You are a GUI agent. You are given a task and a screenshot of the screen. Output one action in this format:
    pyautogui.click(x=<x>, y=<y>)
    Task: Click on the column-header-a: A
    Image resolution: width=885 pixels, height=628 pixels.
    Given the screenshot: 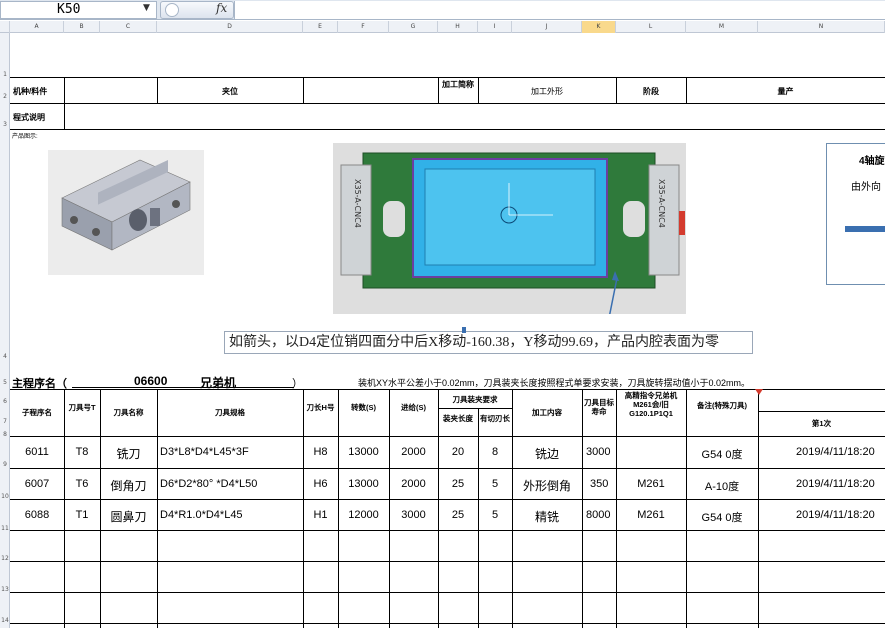 What is the action you would take?
    pyautogui.click(x=37, y=27)
    